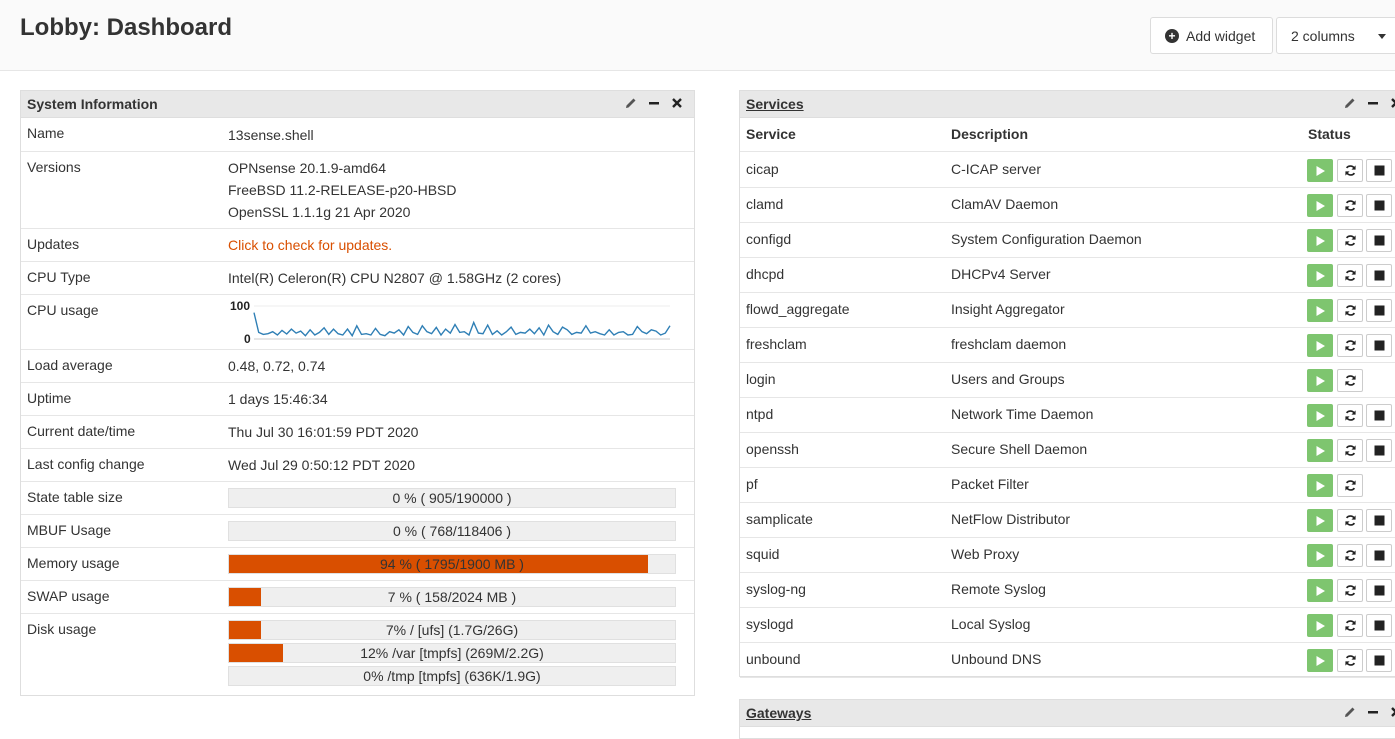 The image size is (1395, 739). What do you see at coordinates (452, 653) in the screenshot?
I see `disk-var-bar: 12% /var [tmpfs] (269M/2.2G)` at bounding box center [452, 653].